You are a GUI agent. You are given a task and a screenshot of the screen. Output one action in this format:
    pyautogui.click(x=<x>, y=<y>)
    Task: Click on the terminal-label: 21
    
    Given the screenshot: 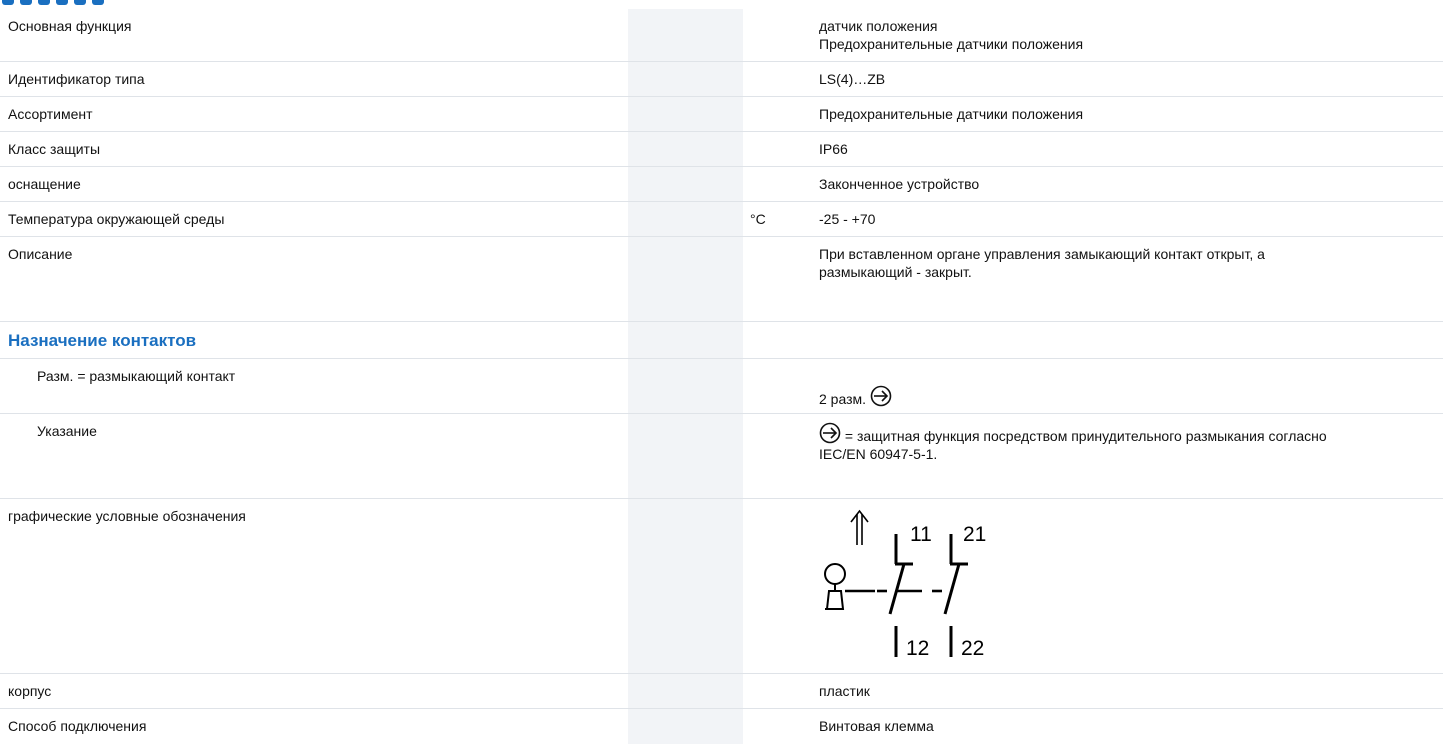 What is the action you would take?
    pyautogui.click(x=974, y=534)
    